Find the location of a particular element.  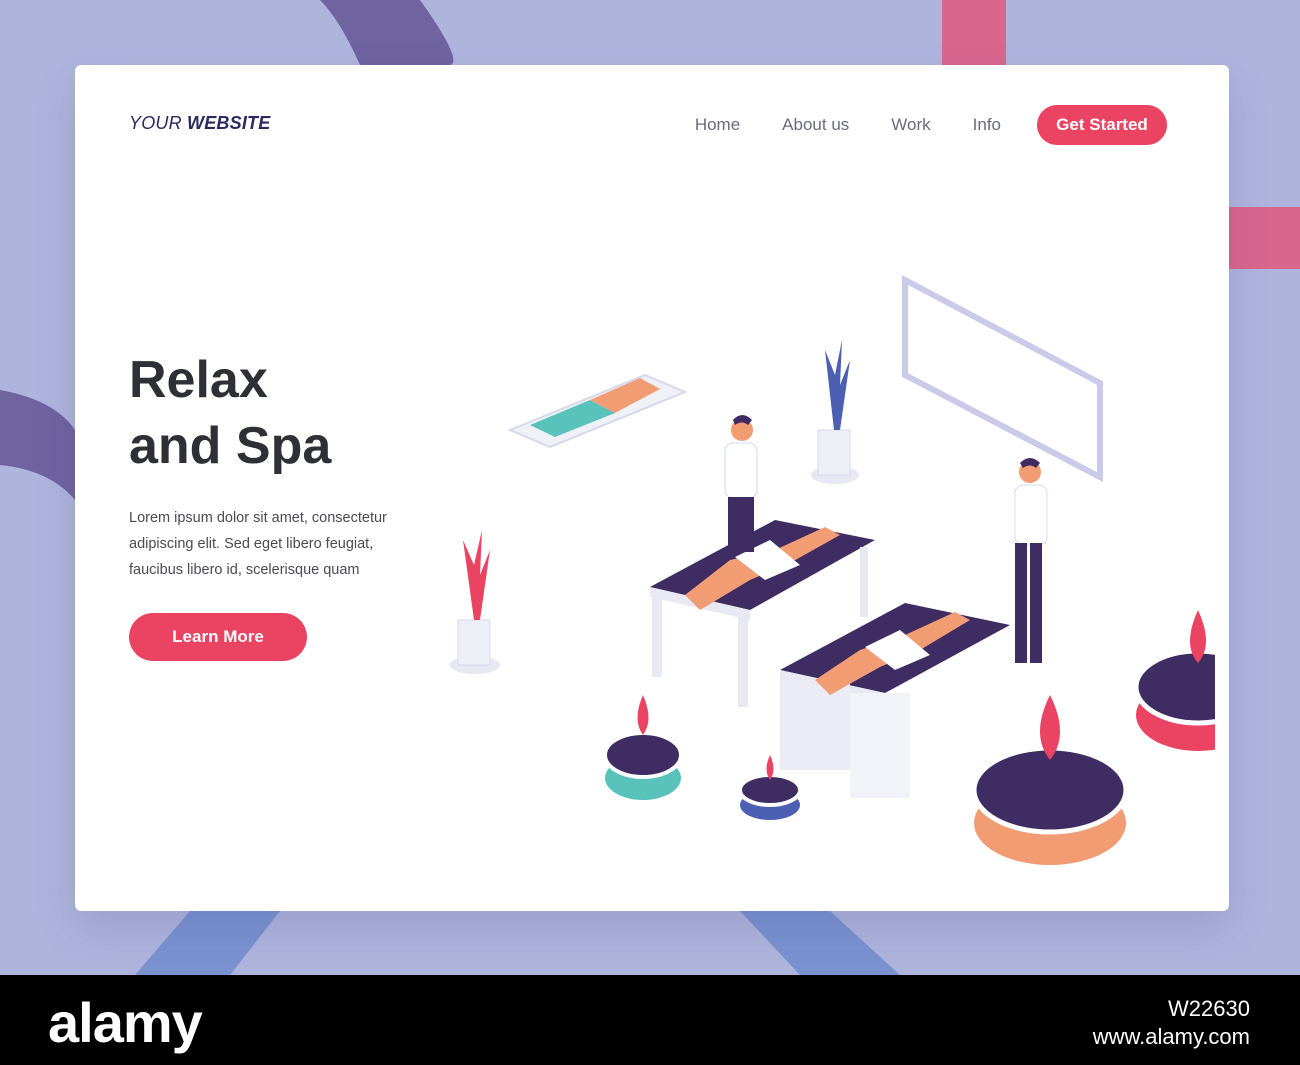

footer-brand: alamy is located at coordinates (125, 1022).